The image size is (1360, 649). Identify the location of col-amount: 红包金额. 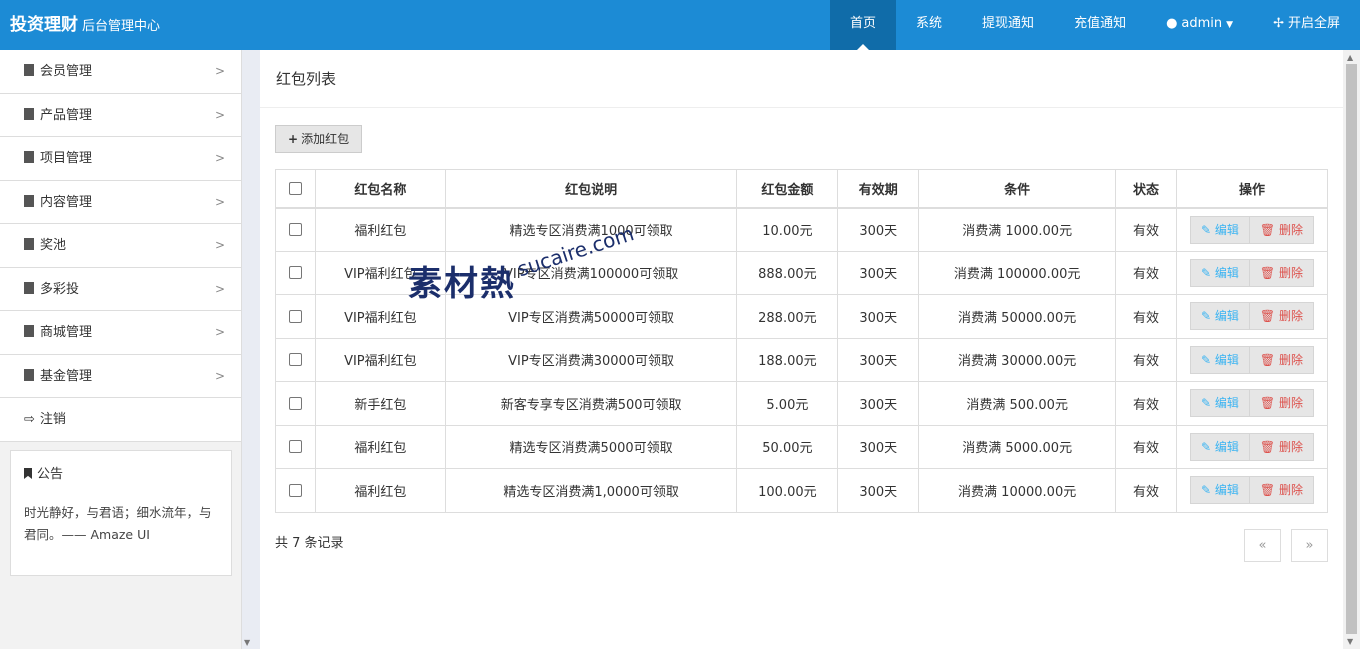
(787, 189).